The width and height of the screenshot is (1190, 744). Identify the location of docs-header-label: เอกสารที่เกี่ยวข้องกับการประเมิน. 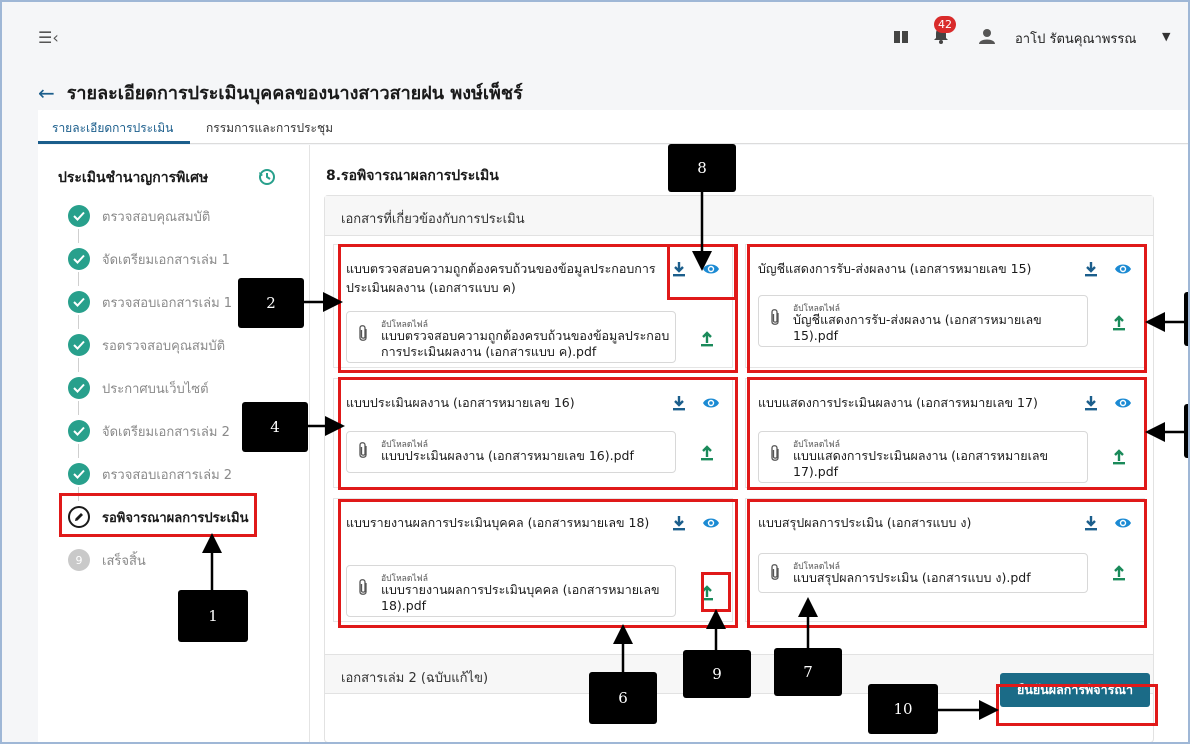
(433, 219).